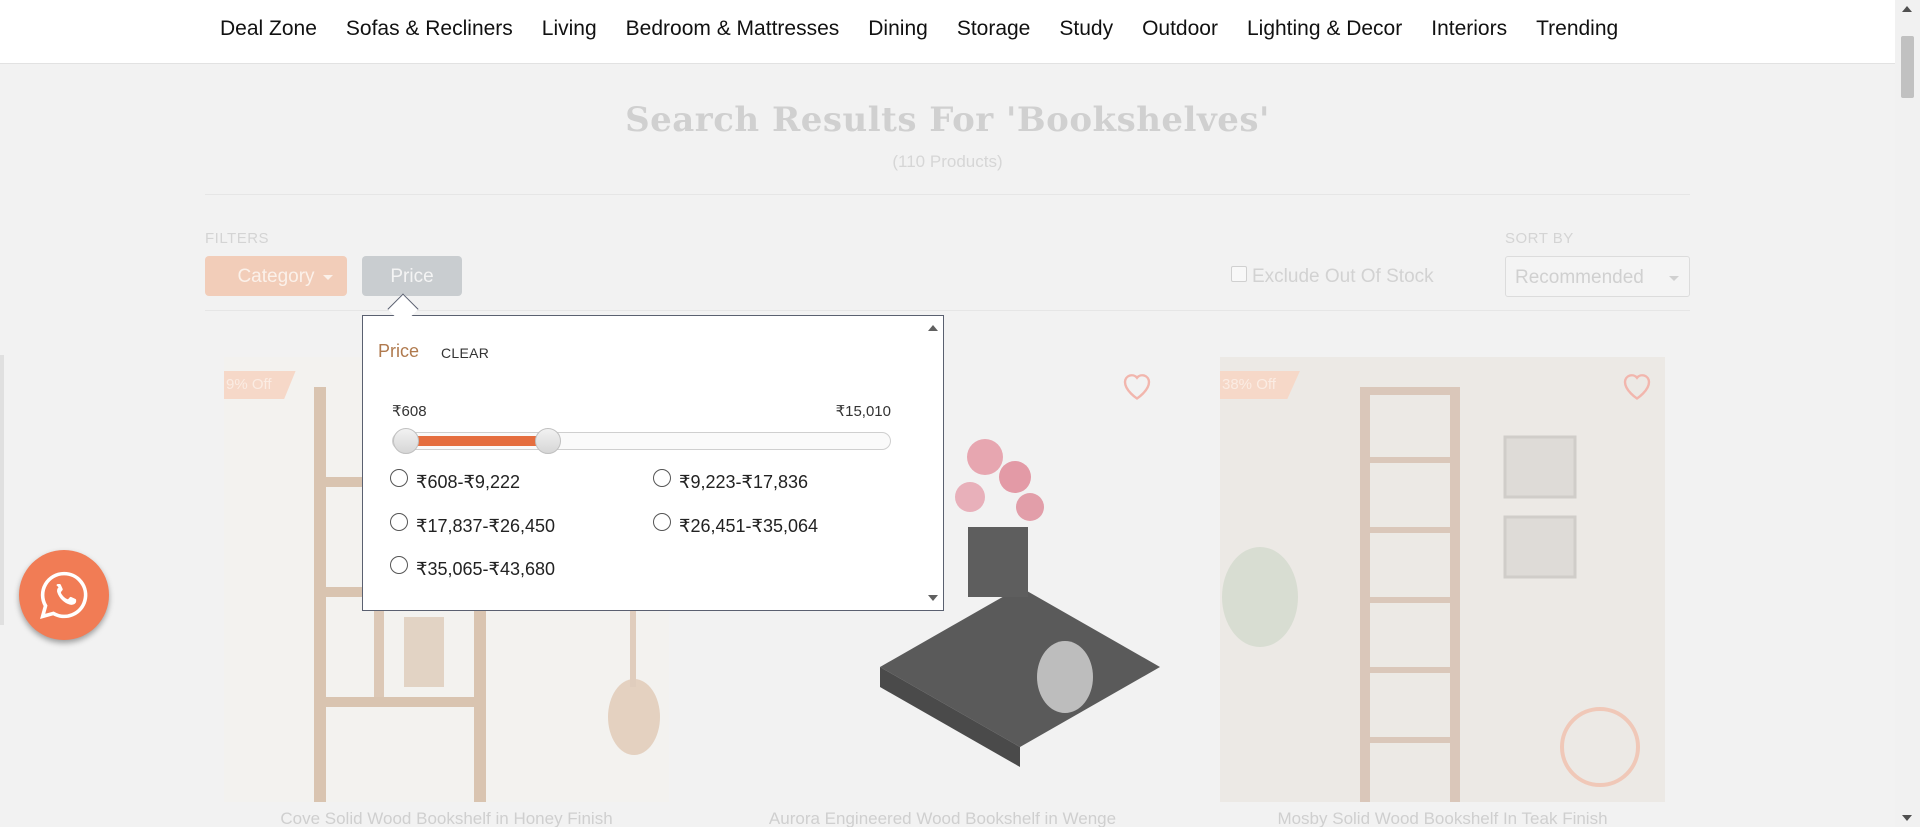  I want to click on price-option: ₹608-₹9,222, so click(455, 481).